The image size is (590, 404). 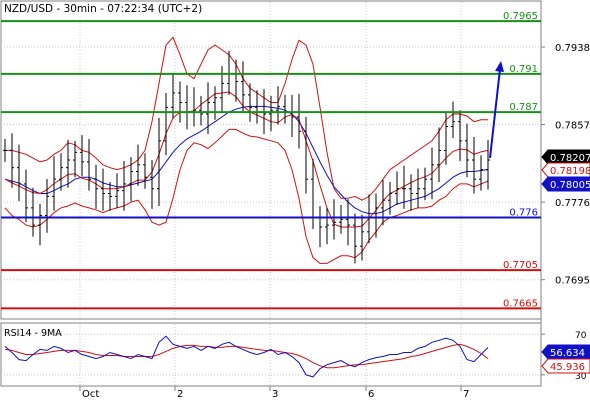 I want to click on rsi-tag-blue: 56.634, so click(x=565, y=352).